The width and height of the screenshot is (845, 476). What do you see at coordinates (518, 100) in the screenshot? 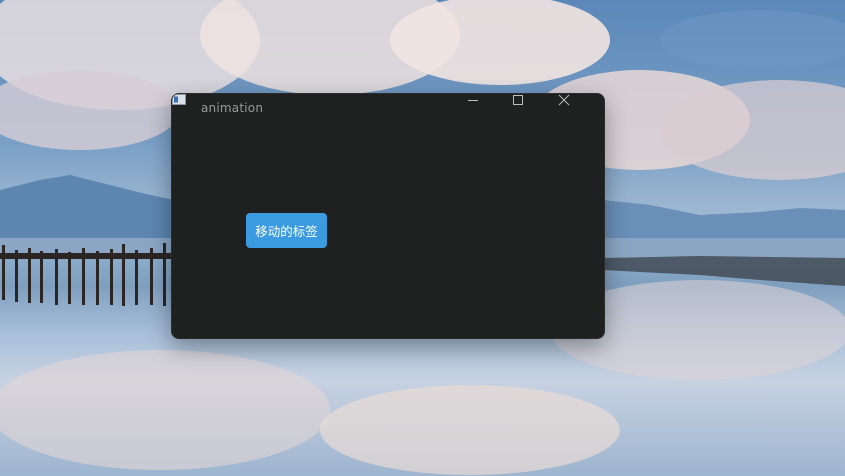
I see `maximize-icon` at bounding box center [518, 100].